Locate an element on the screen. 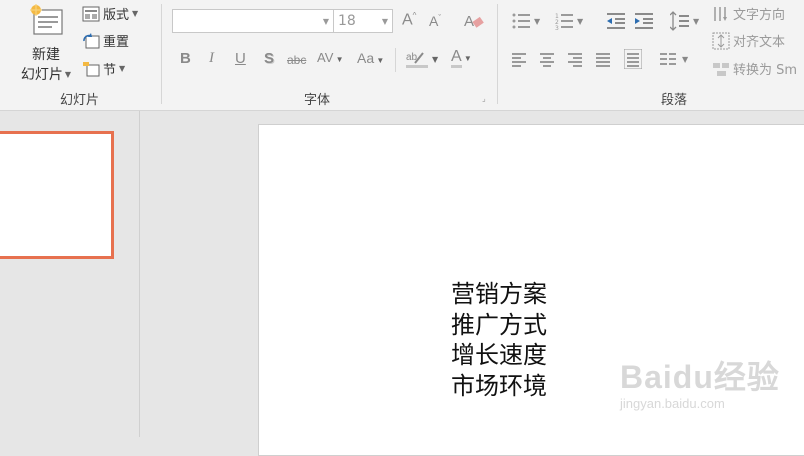 This screenshot has width=804, height=456. new-slide-button: 新建 幻灯片 ▼ is located at coordinates (46, 44).